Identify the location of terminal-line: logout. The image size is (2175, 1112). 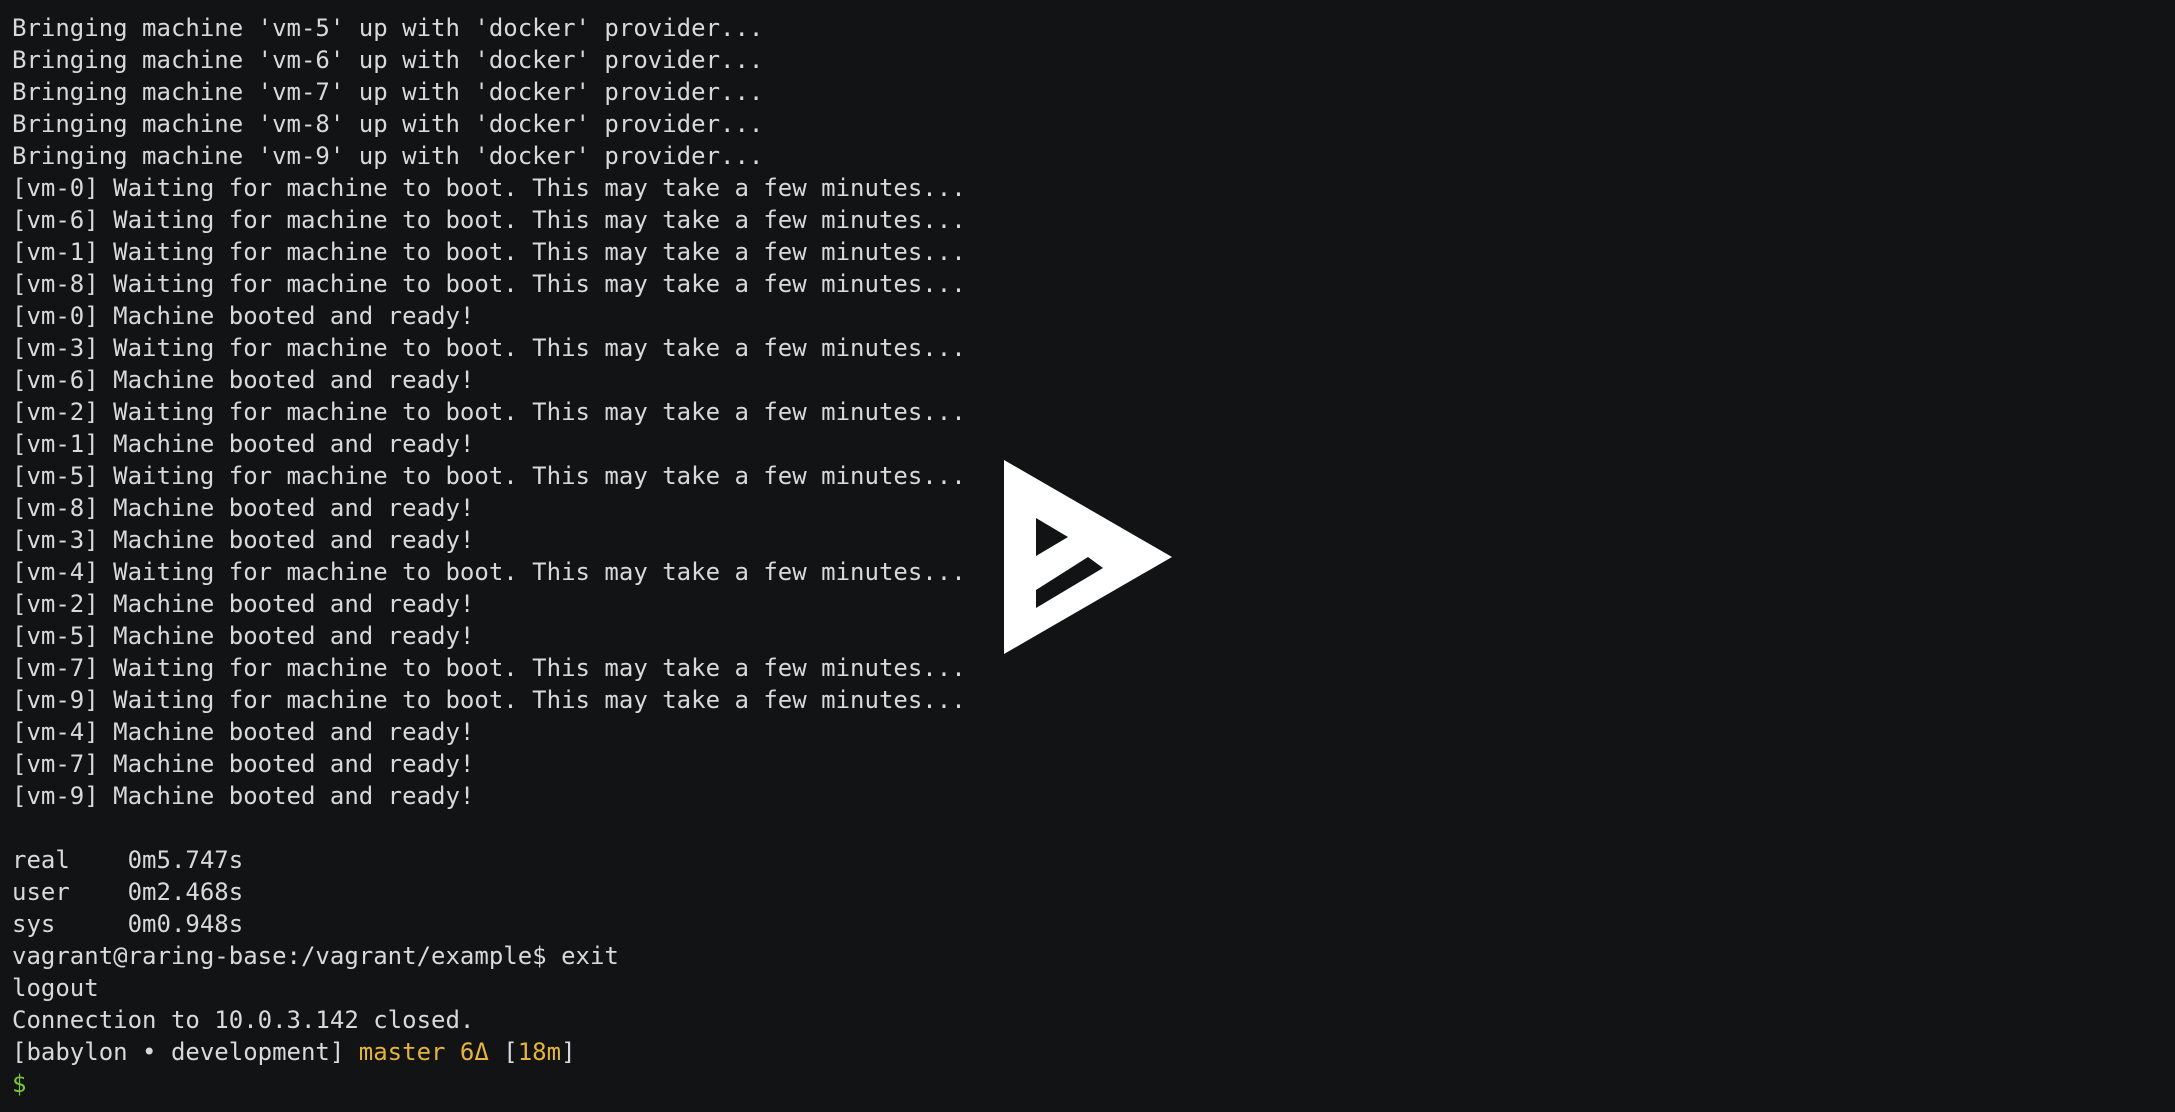
(55, 988).